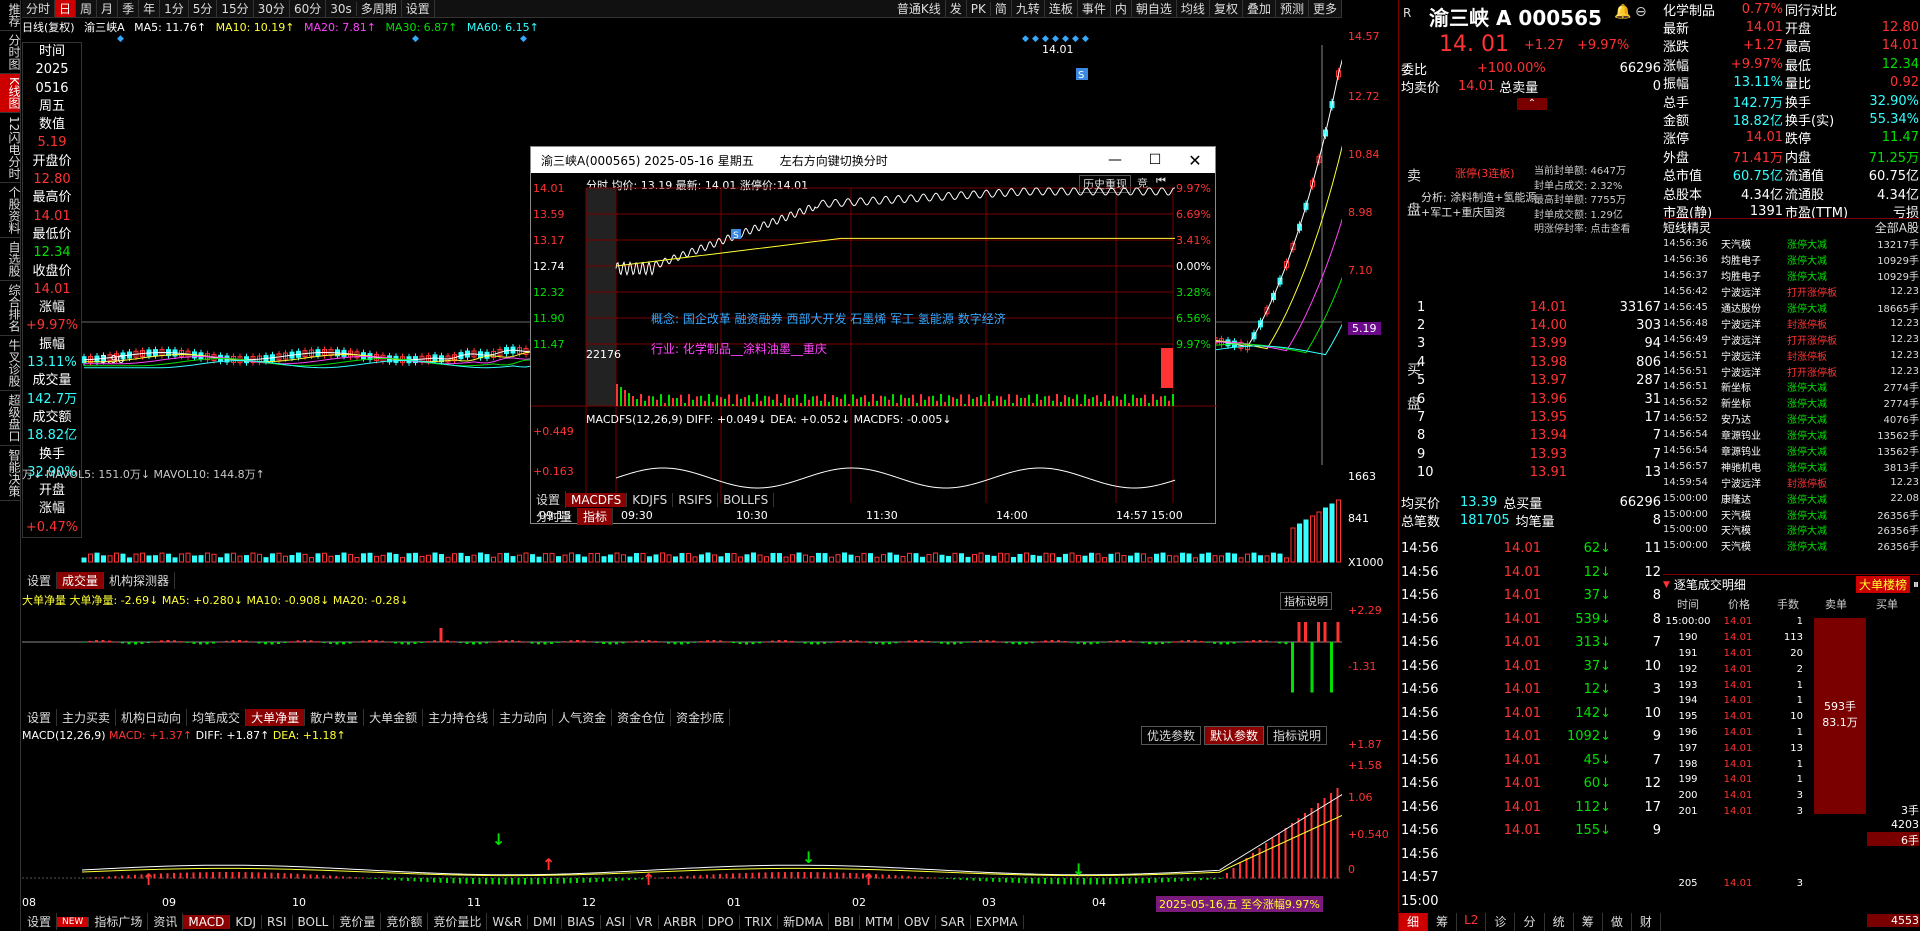 The width and height of the screenshot is (1920, 931). What do you see at coordinates (956, 8) in the screenshot?
I see `tool-1: 发` at bounding box center [956, 8].